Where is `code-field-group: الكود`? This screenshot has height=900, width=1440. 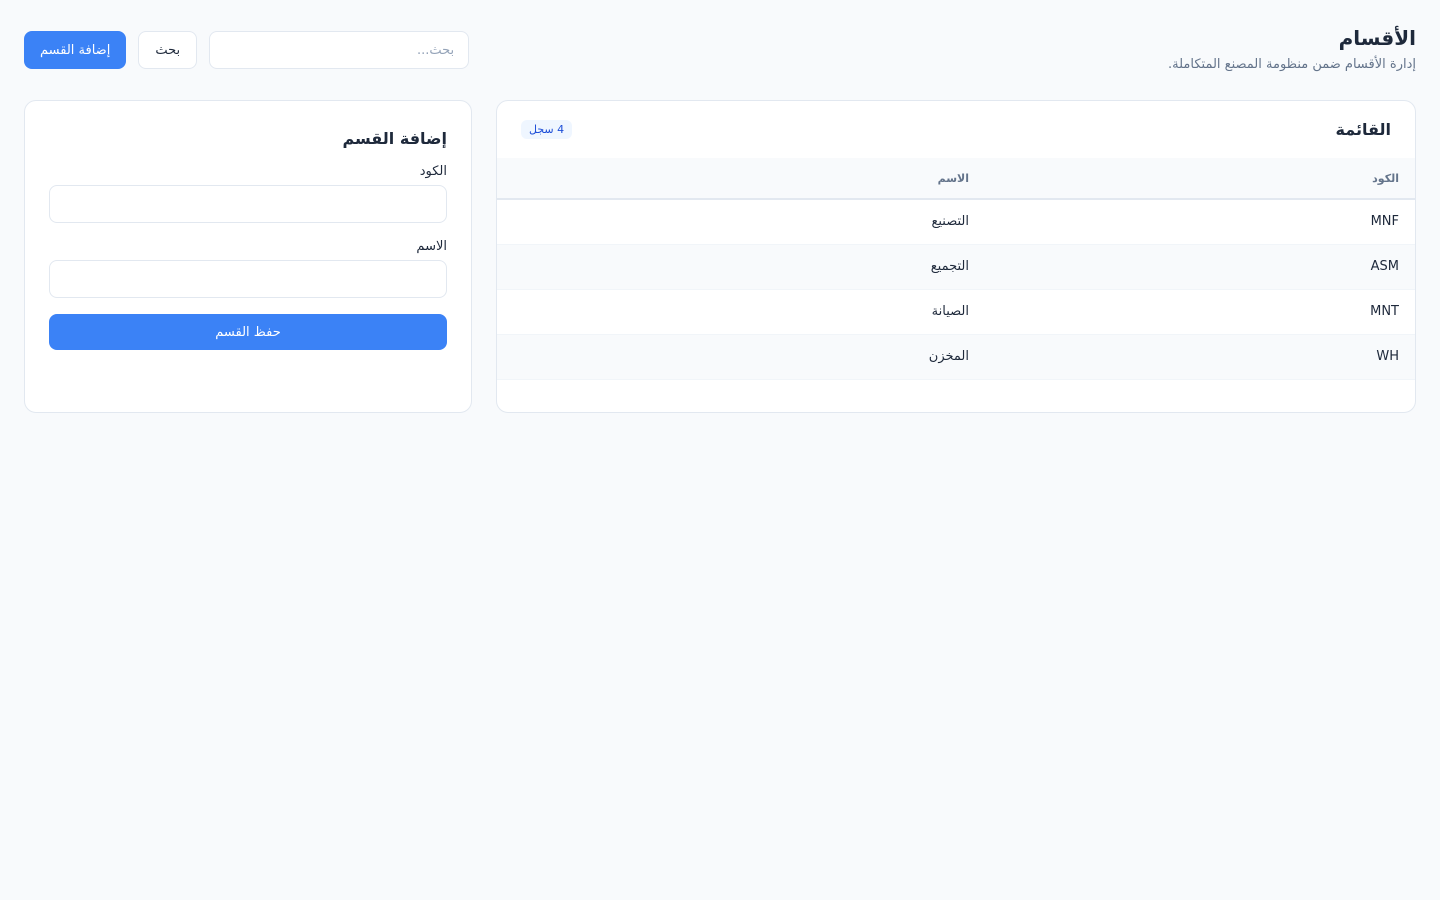
code-field-group: الكود is located at coordinates (248, 193).